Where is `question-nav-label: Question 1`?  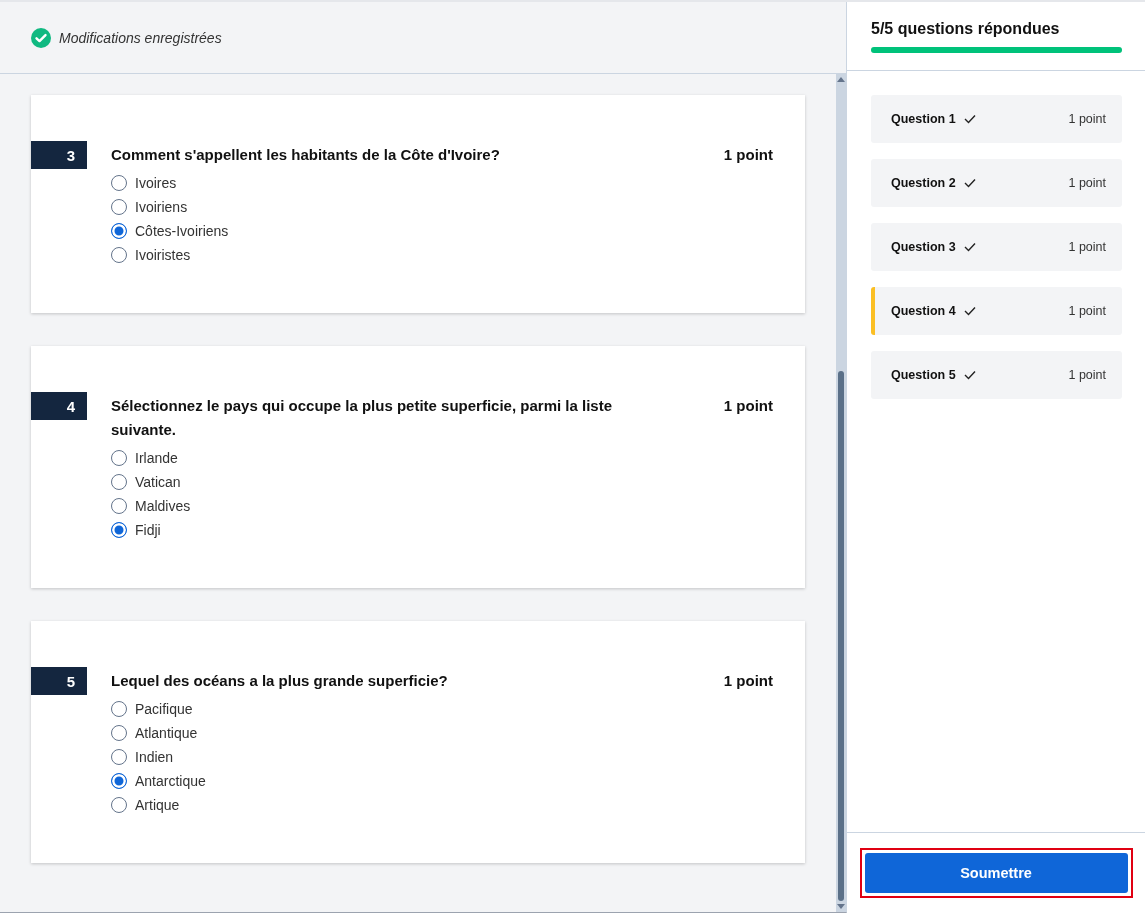
question-nav-label: Question 1 is located at coordinates (923, 119).